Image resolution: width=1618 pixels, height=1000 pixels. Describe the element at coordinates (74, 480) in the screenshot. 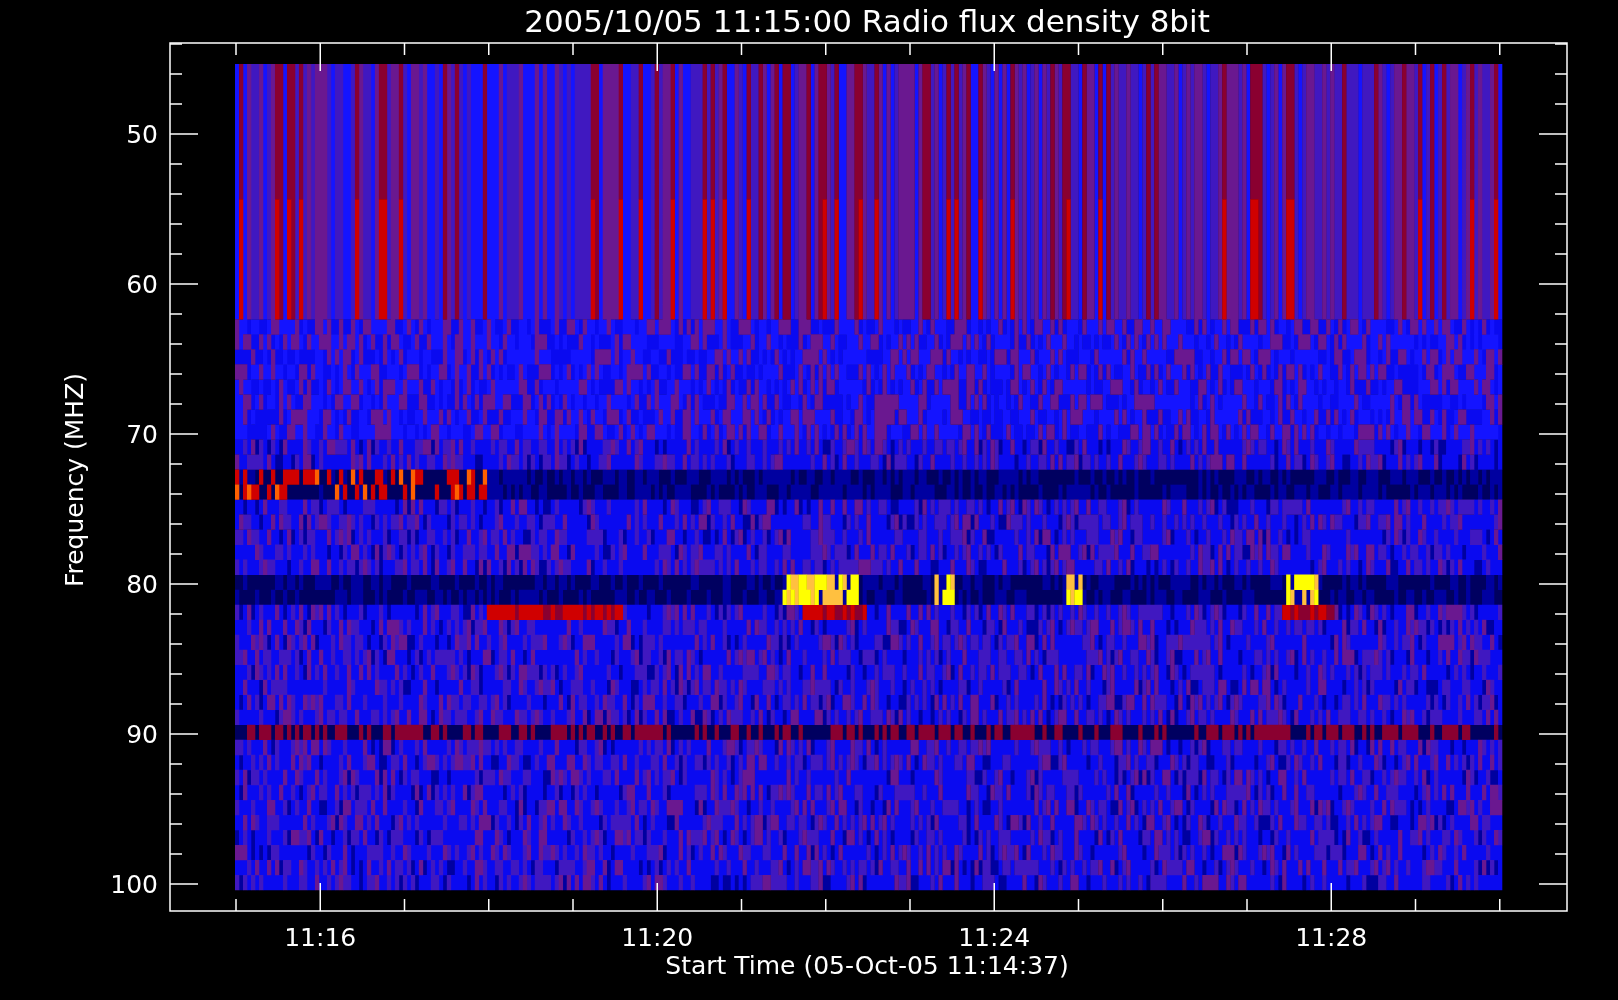

I see `y-axis-title: Frequency (MHZ)` at that location.